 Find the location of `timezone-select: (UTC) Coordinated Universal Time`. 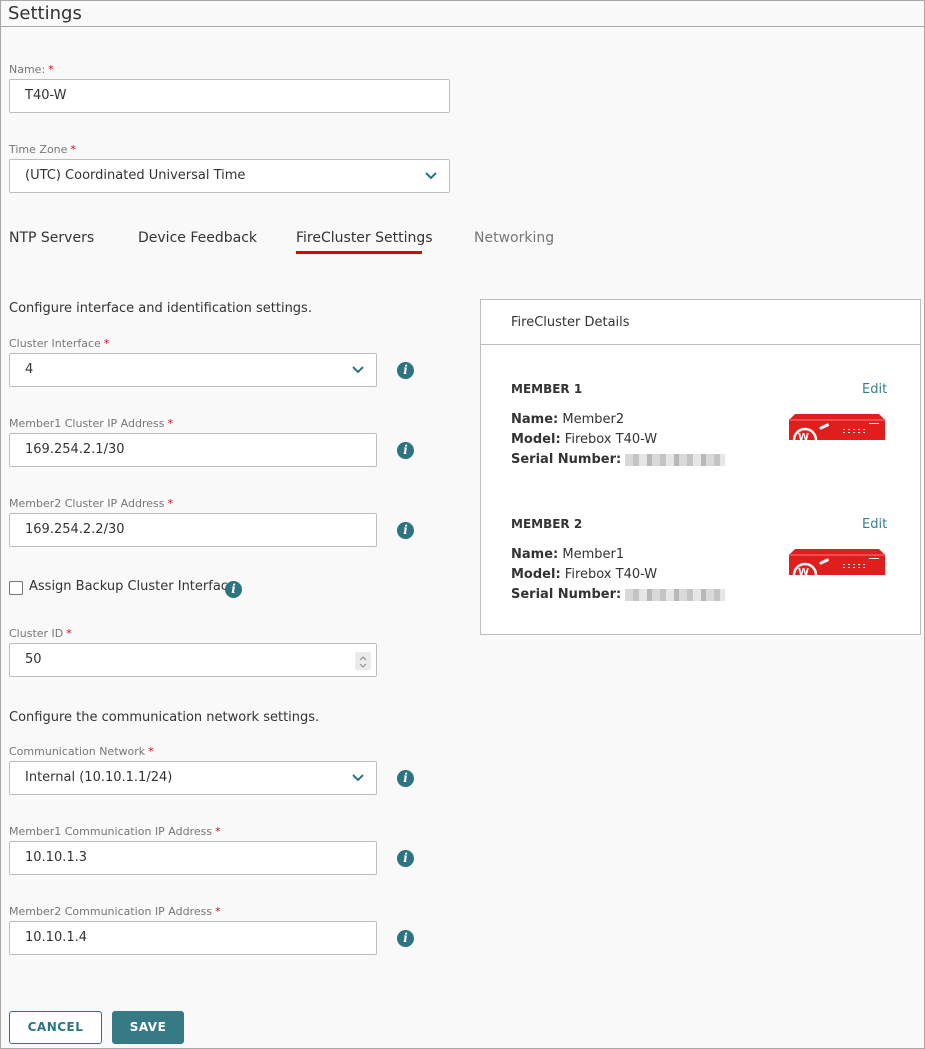

timezone-select: (UTC) Coordinated Universal Time is located at coordinates (229, 176).